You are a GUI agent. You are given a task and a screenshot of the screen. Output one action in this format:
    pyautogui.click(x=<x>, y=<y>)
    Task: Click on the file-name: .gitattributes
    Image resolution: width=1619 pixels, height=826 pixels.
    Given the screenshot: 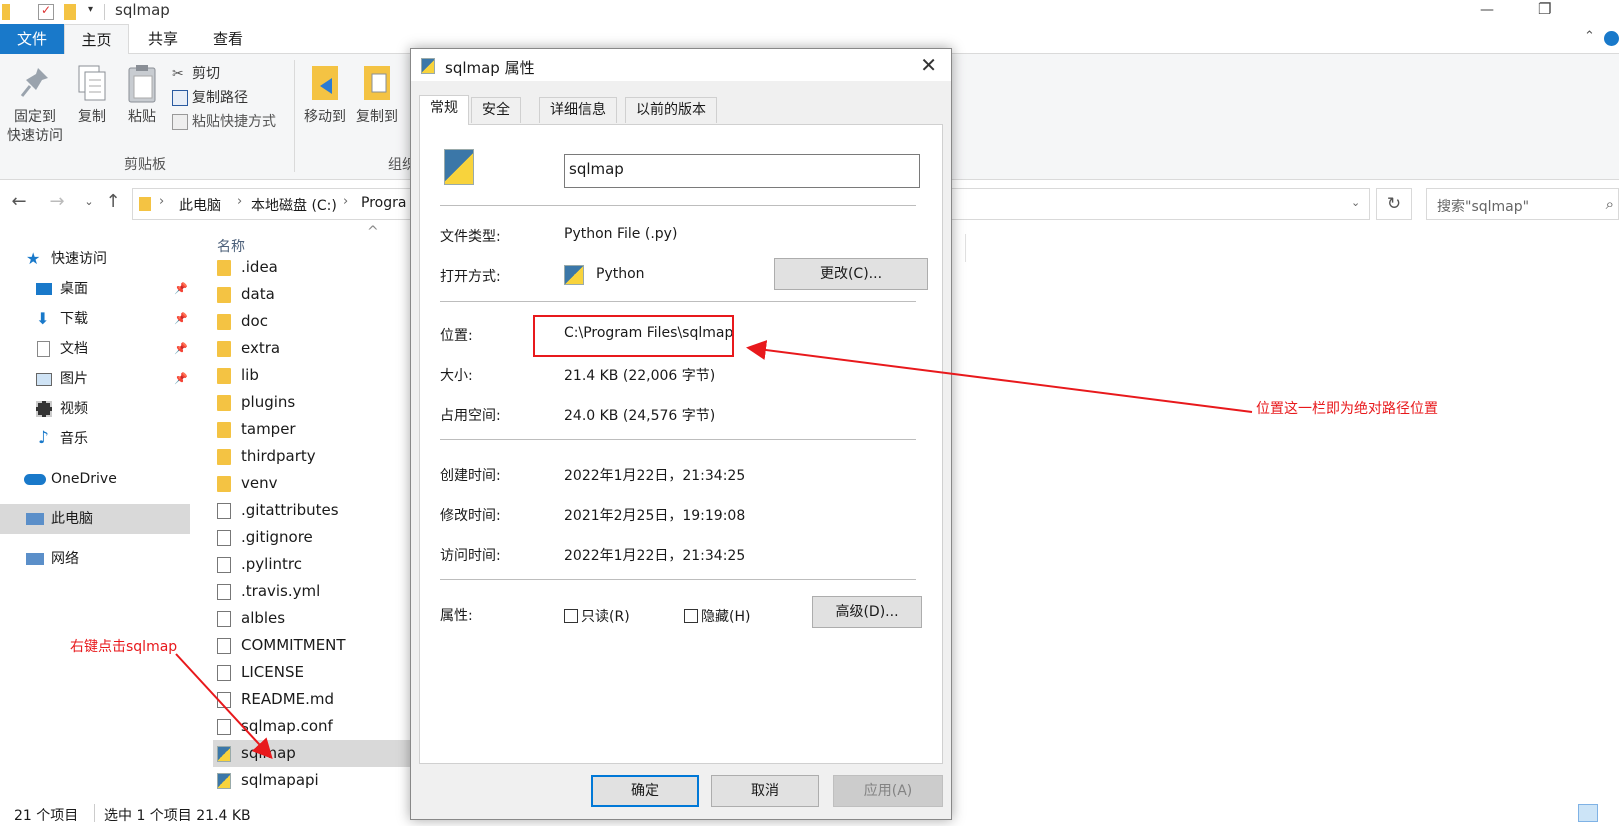 What is the action you would take?
    pyautogui.click(x=290, y=510)
    